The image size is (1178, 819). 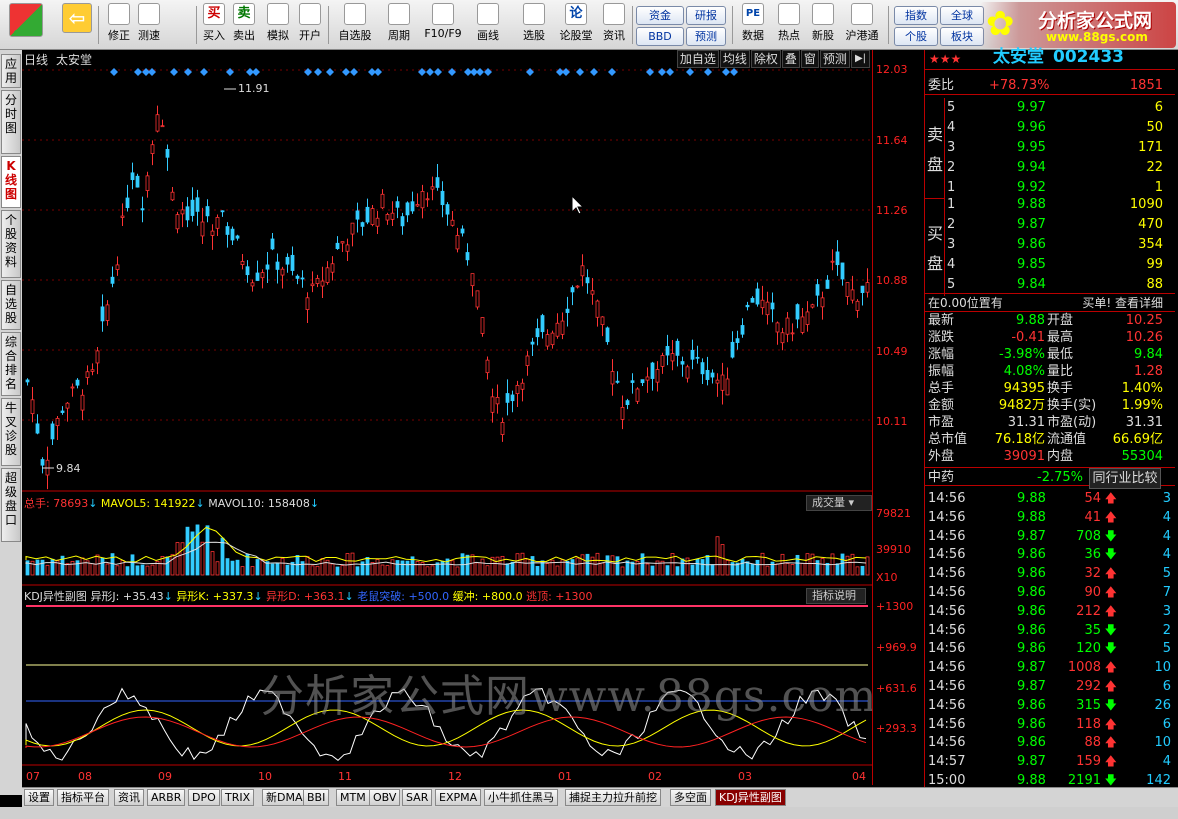 I want to click on bid-row: 4 9.85 99, so click(x=1050, y=264).